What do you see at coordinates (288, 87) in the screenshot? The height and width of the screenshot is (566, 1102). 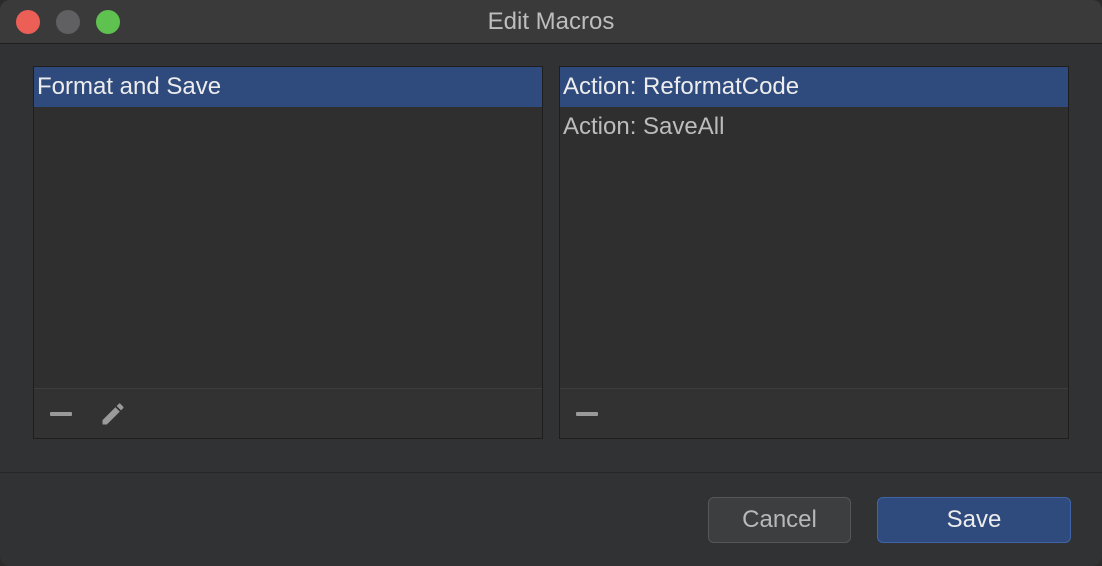 I see `macro-list-item: Format and Save` at bounding box center [288, 87].